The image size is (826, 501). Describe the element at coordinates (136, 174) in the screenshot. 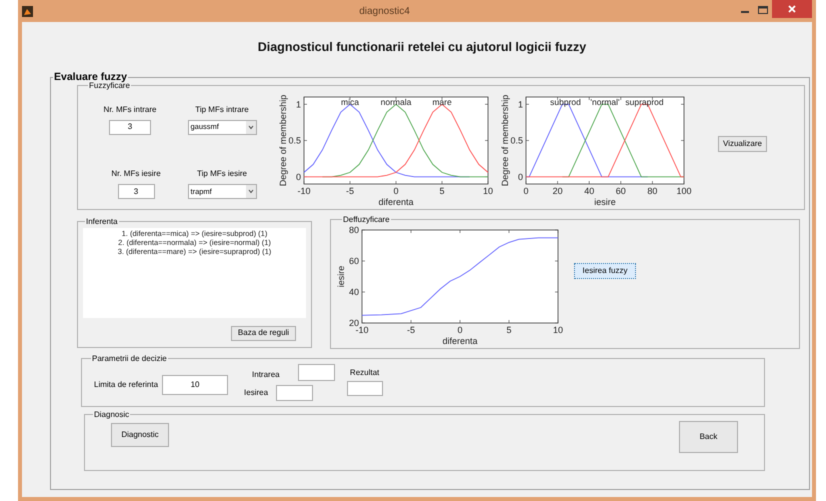

I see `field-label: Nr. MFs iesire` at that location.